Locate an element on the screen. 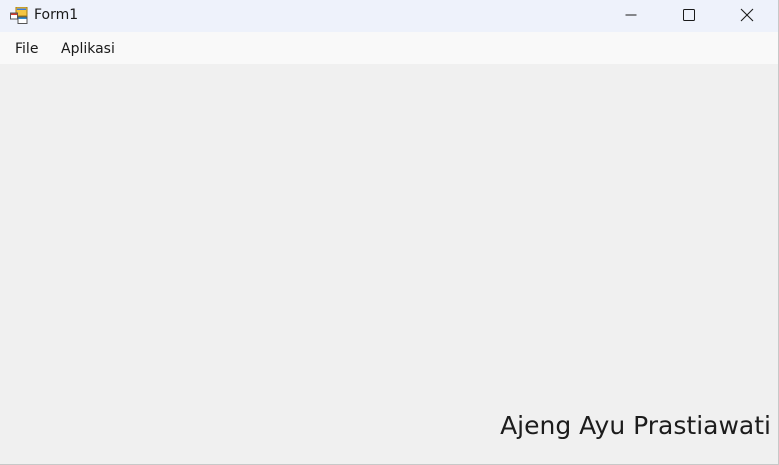  close-button is located at coordinates (747, 15).